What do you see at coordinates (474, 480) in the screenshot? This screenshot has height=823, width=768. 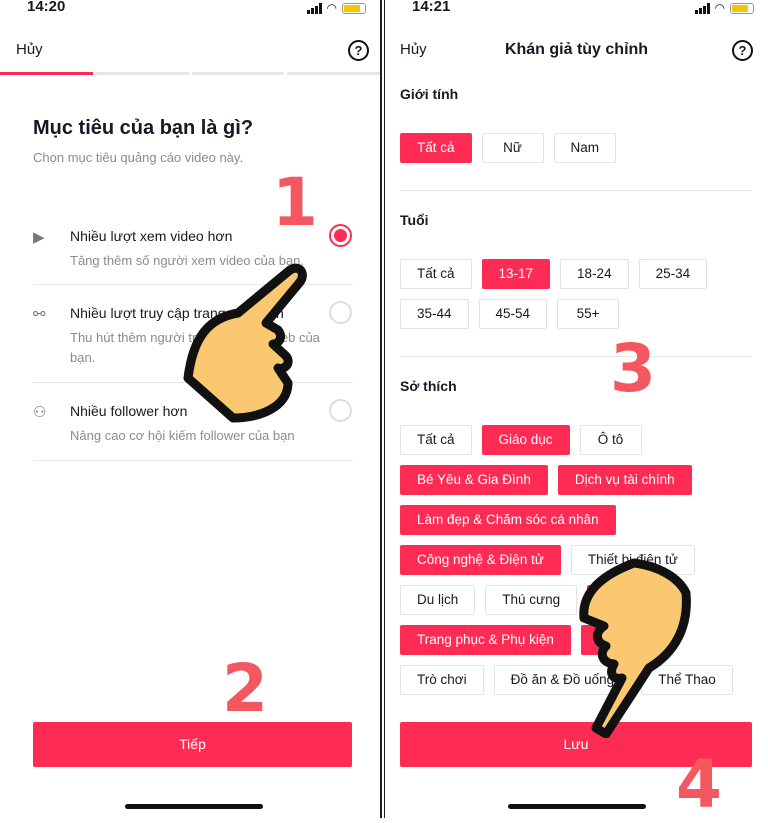 I see `chip-option: Bé Yêu & Gia Đình` at bounding box center [474, 480].